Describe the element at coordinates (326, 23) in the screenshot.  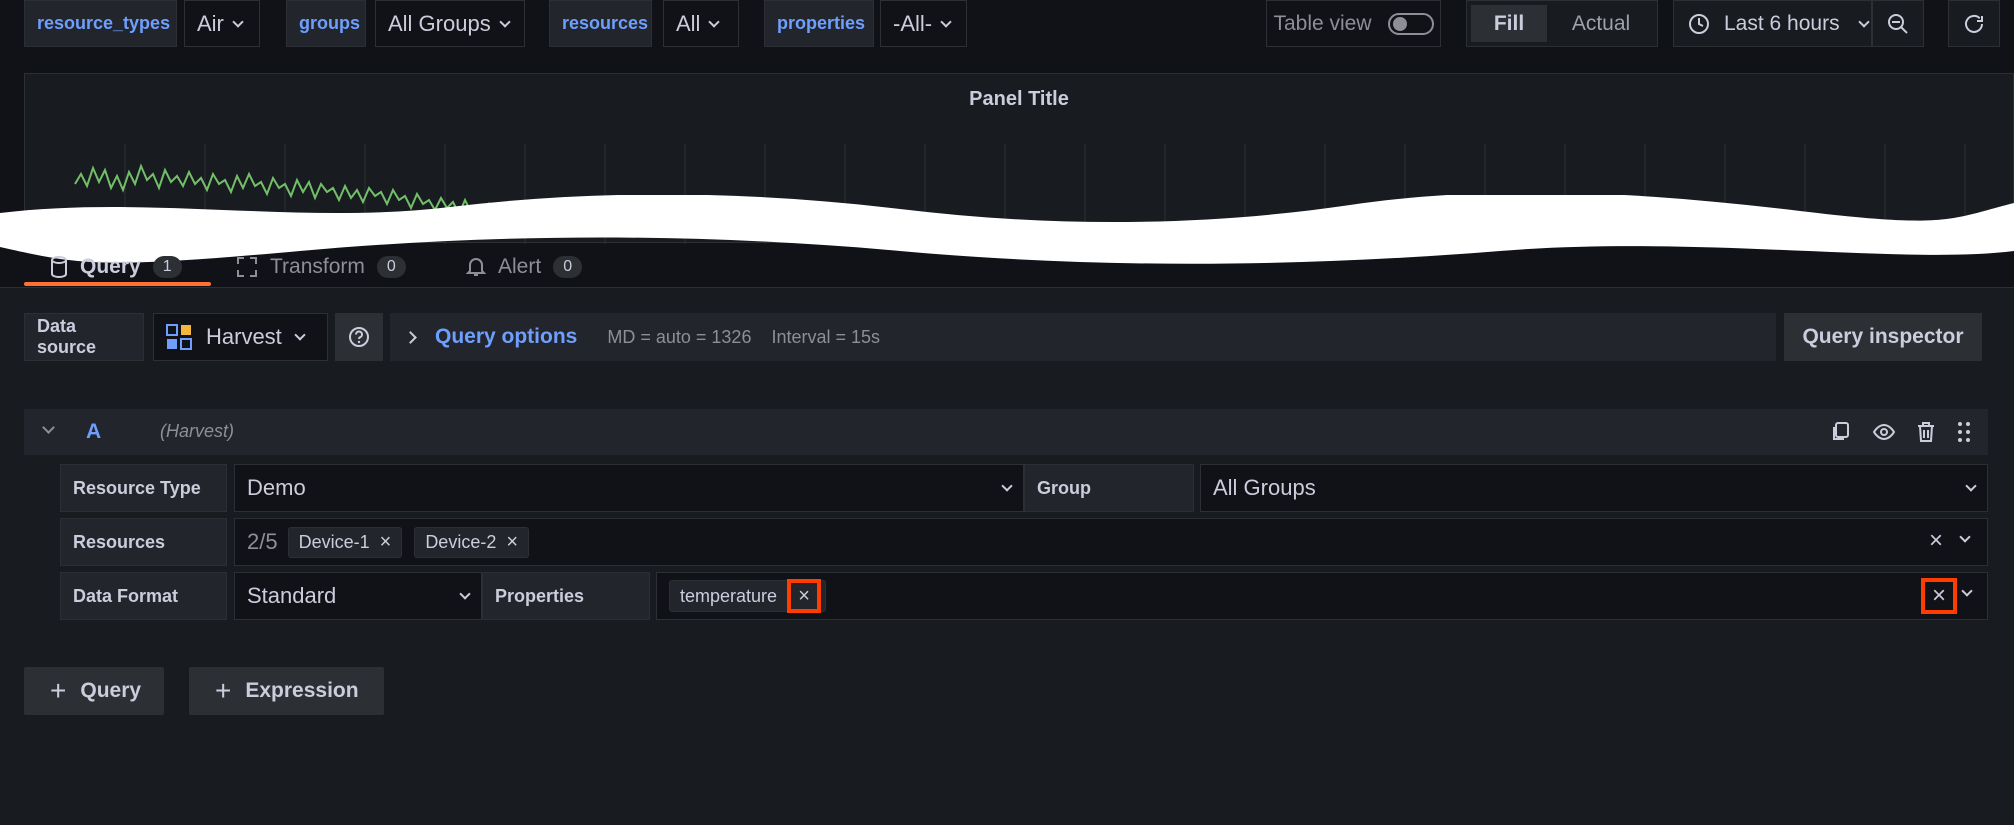
I see `variable-label-groups: groups` at that location.